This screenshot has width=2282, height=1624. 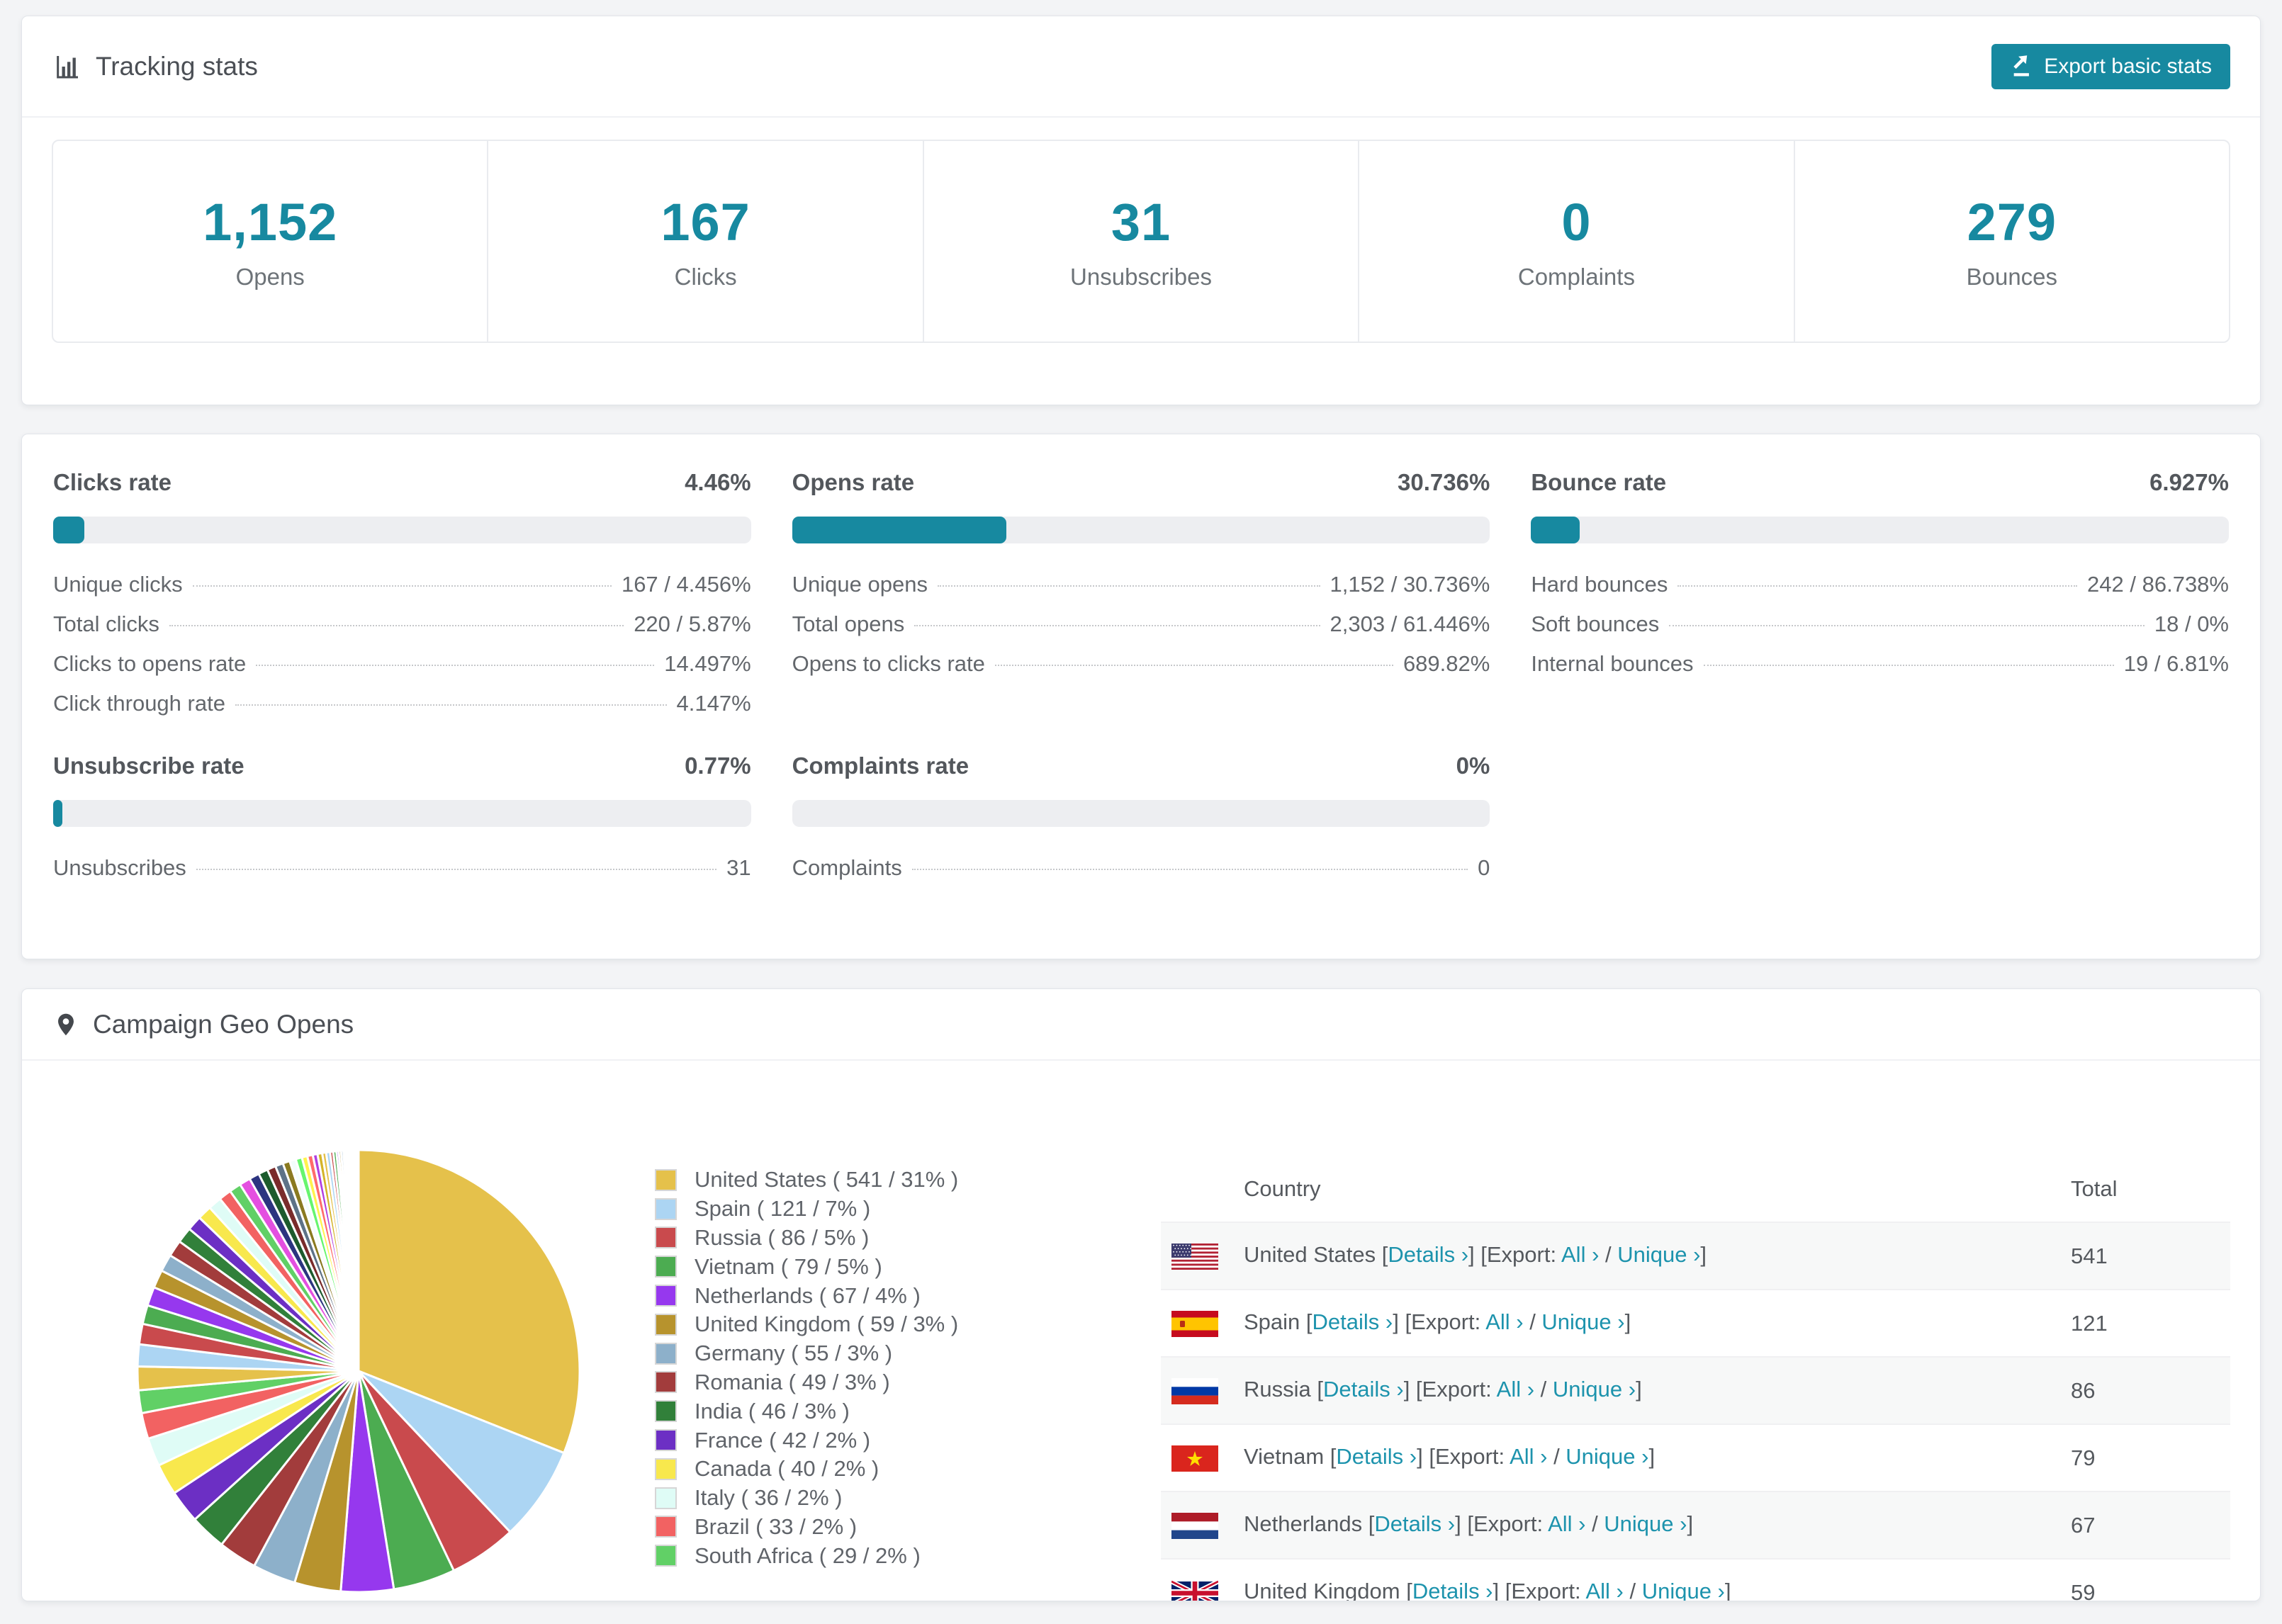 I want to click on rate-title: Clicks rate, so click(x=112, y=482).